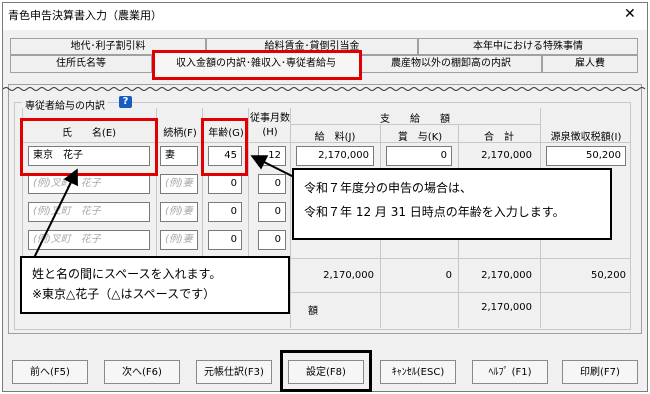 This screenshot has height=394, width=650. Describe the element at coordinates (586, 137) in the screenshot. I see `header-withholding: 源泉徴収税額(I)` at that location.